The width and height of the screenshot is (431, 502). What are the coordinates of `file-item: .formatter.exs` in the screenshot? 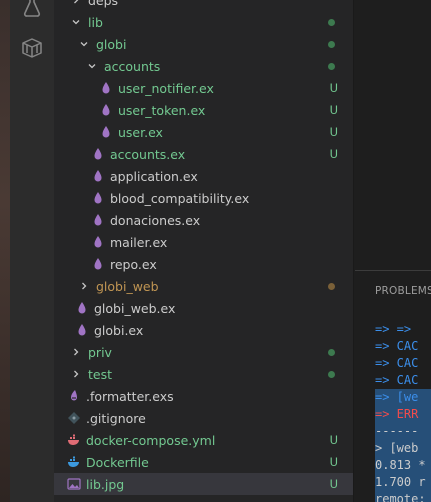 It's located at (203, 396).